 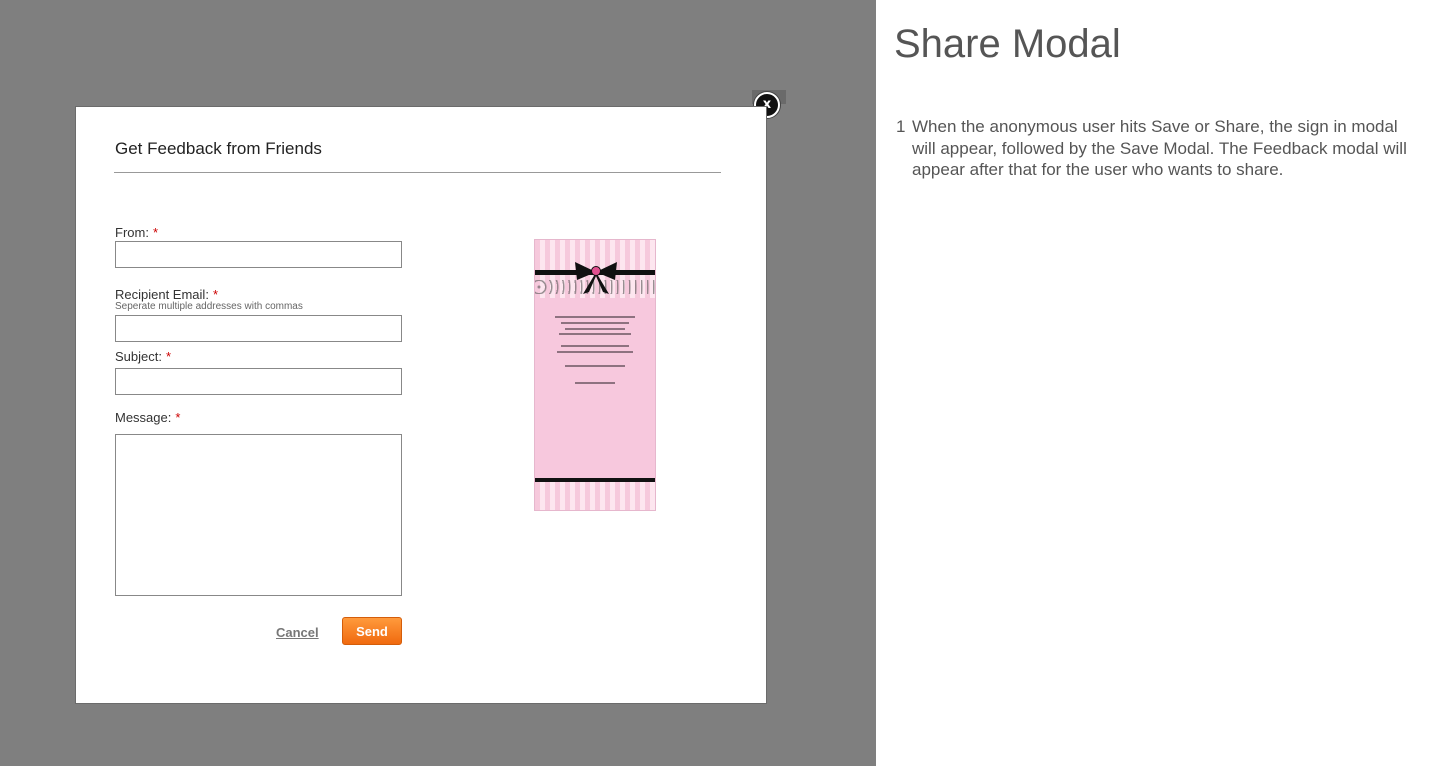 I want to click on subject-label: Subject: *, so click(x=143, y=356).